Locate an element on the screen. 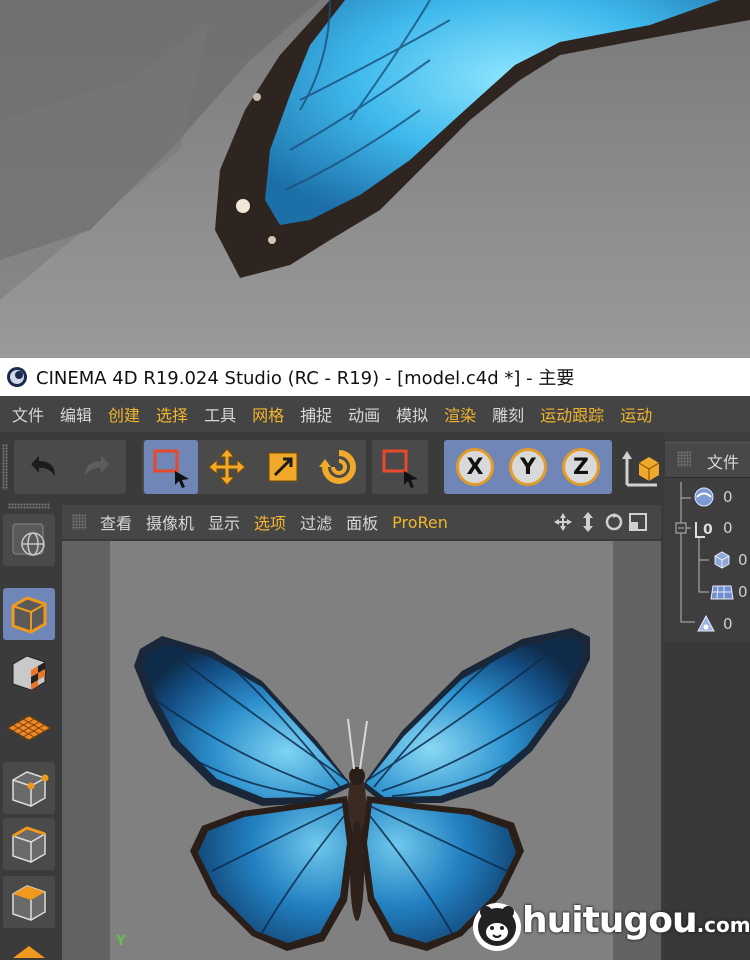 This screenshot has height=960, width=750. y-axis-lock-button: Y is located at coordinates (528, 467).